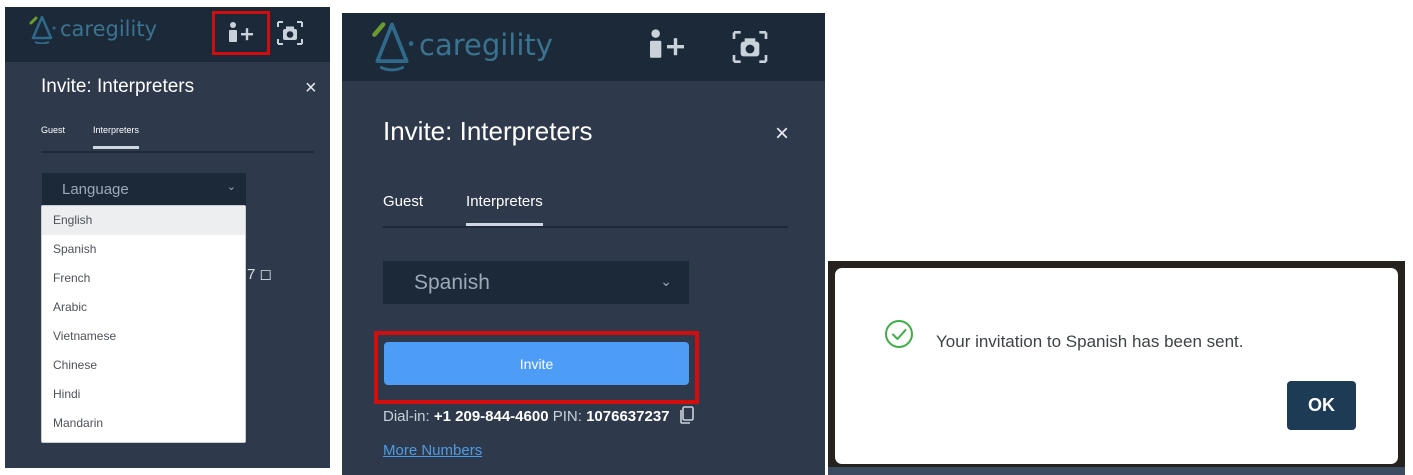 The width and height of the screenshot is (1413, 475). Describe the element at coordinates (143, 249) in the screenshot. I see `language-option-spanish: Spanish` at that location.